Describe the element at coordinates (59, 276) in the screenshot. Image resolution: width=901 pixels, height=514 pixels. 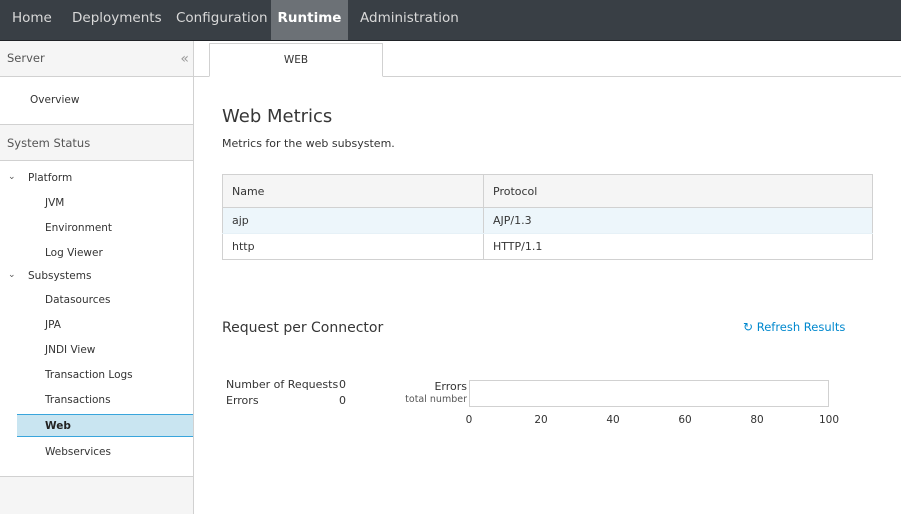
I see `sidebar-group-subsystems: Subsystems` at that location.